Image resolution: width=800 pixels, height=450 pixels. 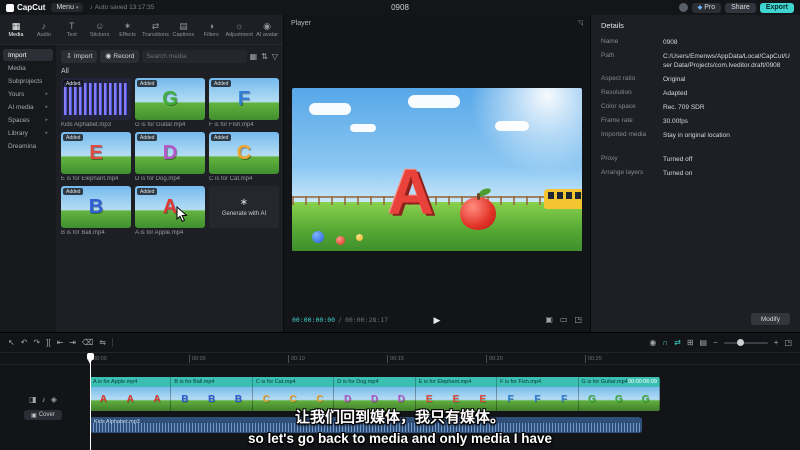 I want to click on timeline-clip: EEE, so click(x=457, y=399).